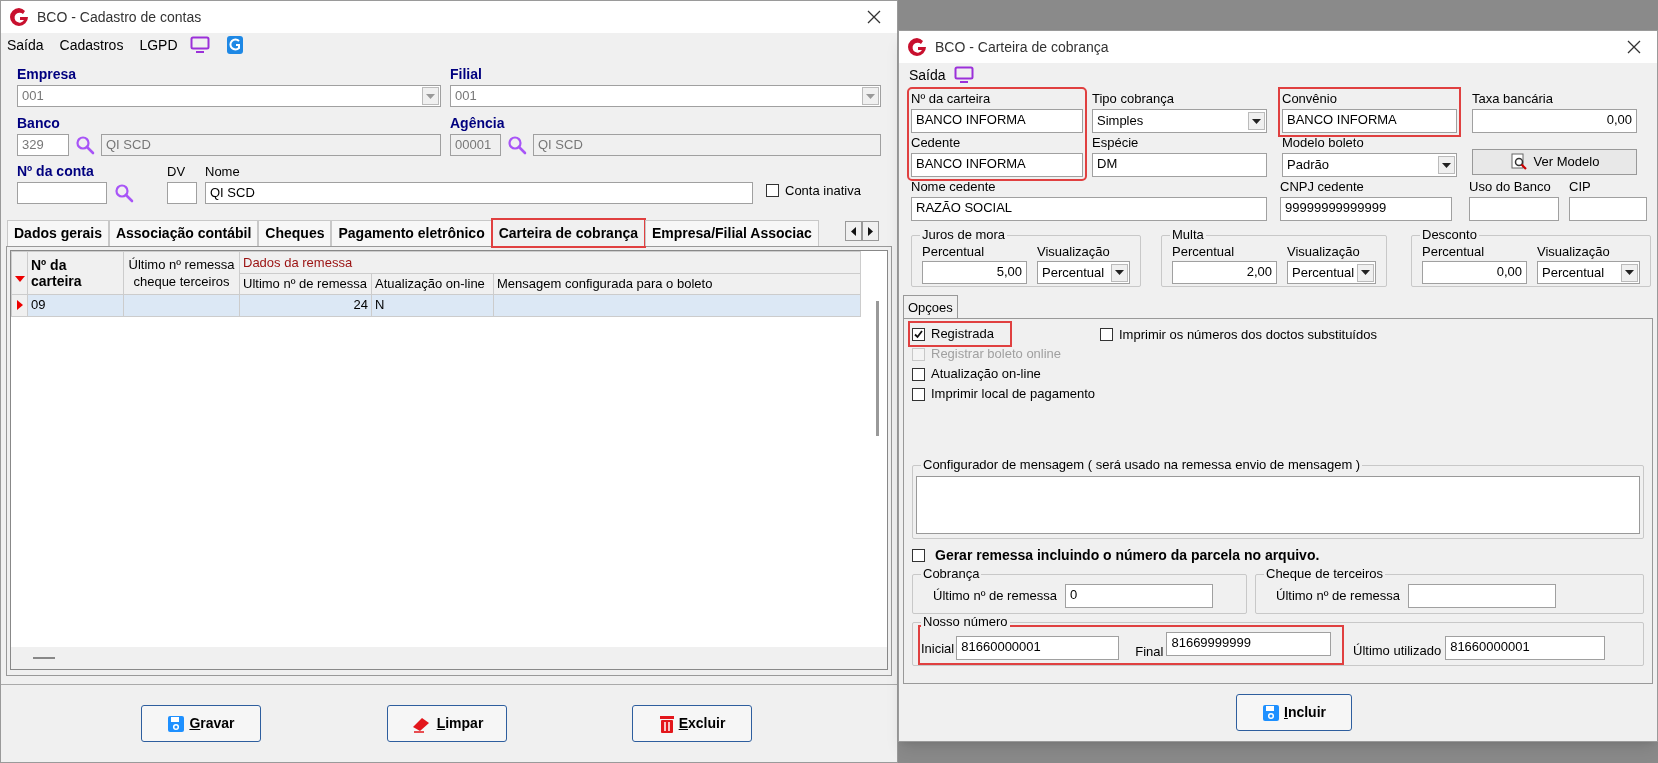  Describe the element at coordinates (995, 596) in the screenshot. I see `field-label: Último nº de remessa` at that location.